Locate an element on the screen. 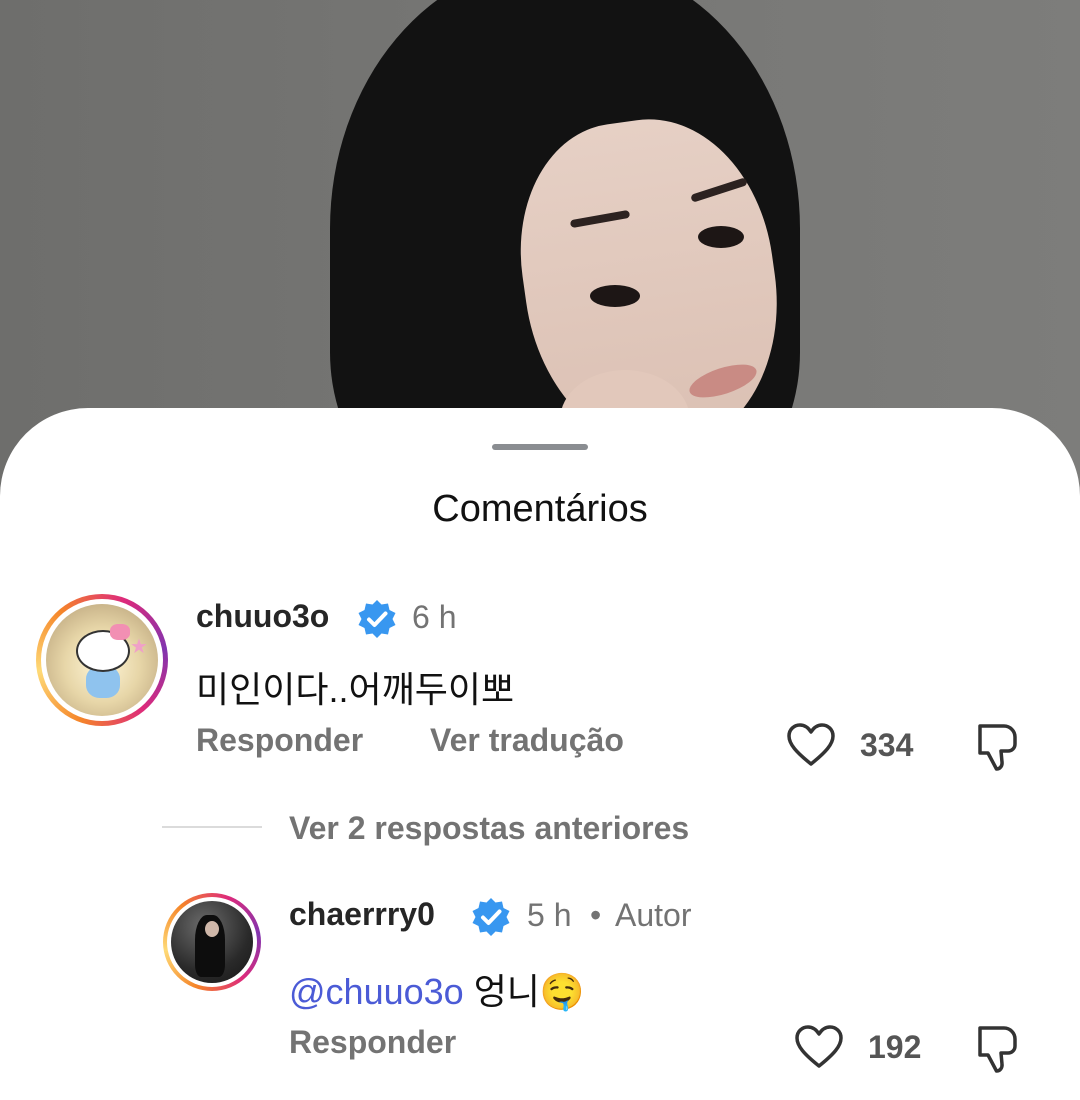 The height and width of the screenshot is (1100, 1080). reply-username: chaerrry0 is located at coordinates (362, 914).